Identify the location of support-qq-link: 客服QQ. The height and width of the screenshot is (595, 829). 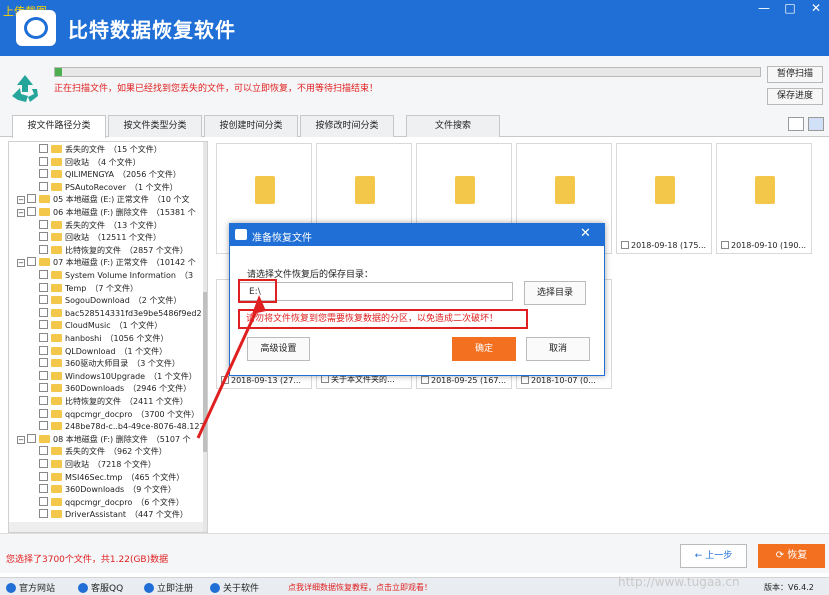
(100, 587).